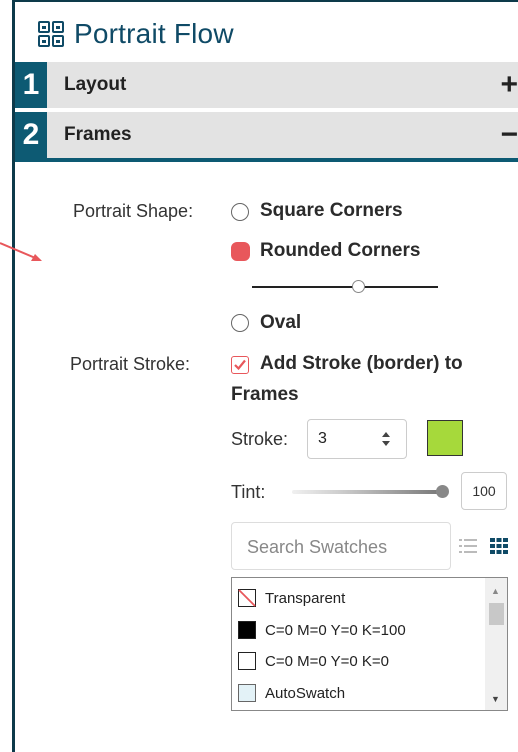 The height and width of the screenshot is (752, 518). Describe the element at coordinates (499, 546) in the screenshot. I see `grid-view-icon` at that location.